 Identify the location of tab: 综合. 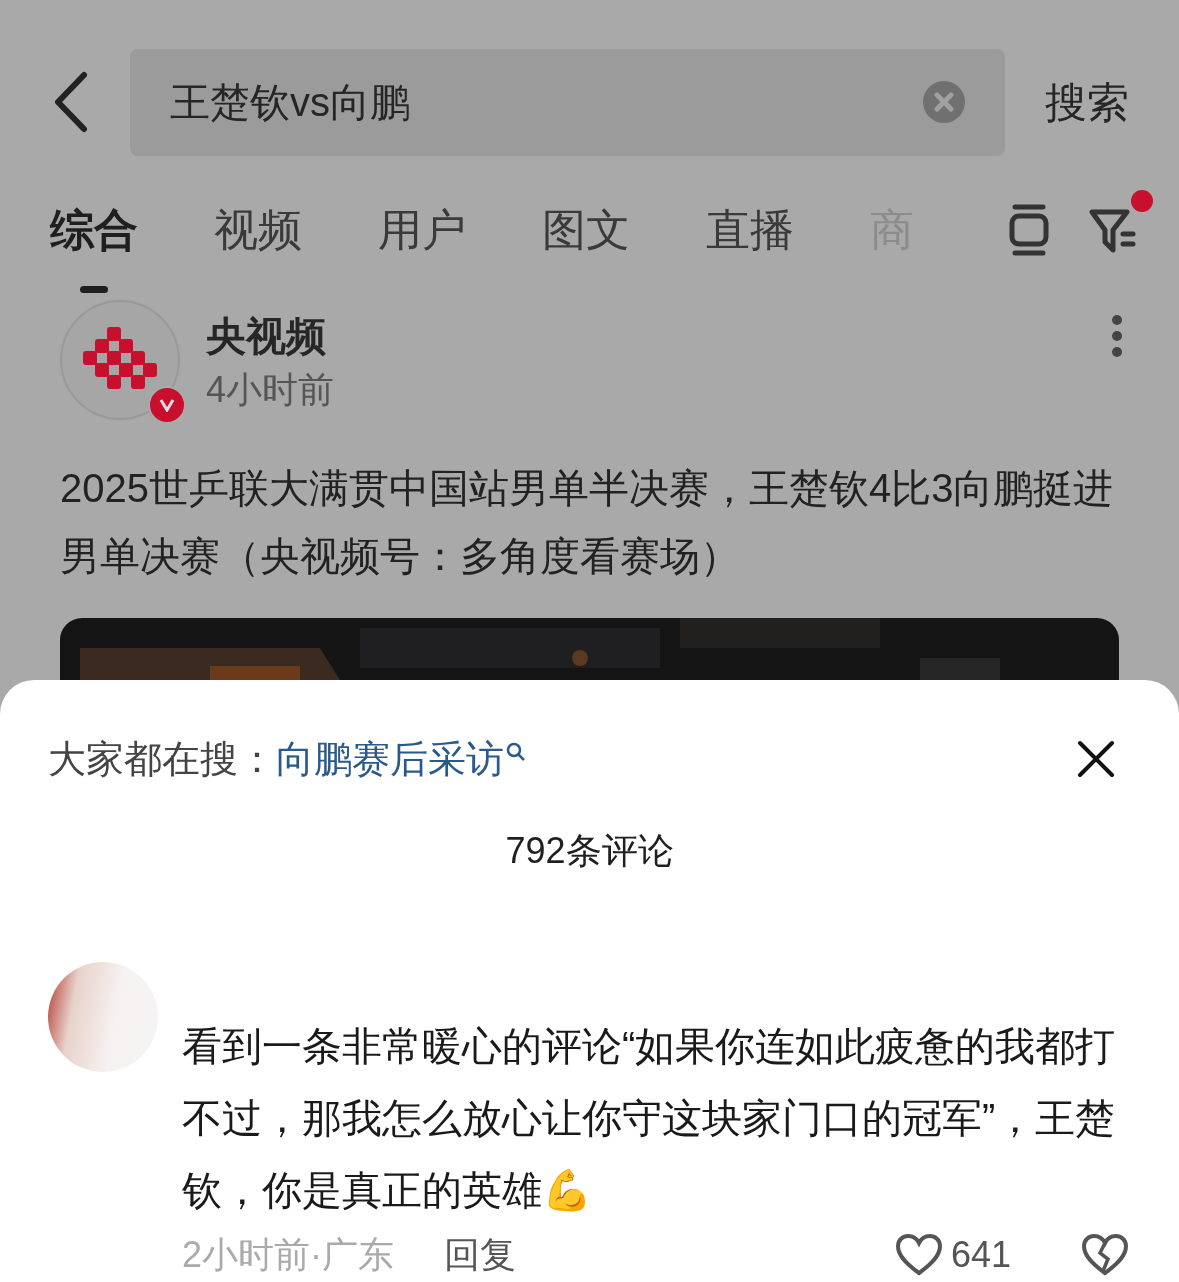
(94, 230).